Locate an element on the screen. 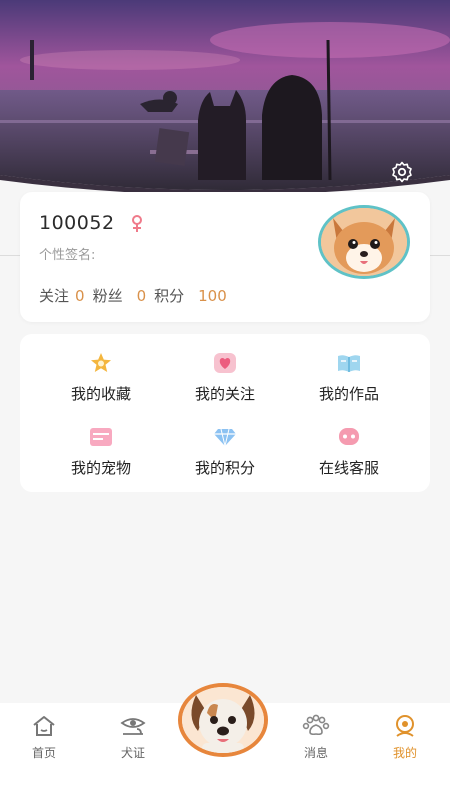  menu-item-points: 我的积分 is located at coordinates (225, 454).